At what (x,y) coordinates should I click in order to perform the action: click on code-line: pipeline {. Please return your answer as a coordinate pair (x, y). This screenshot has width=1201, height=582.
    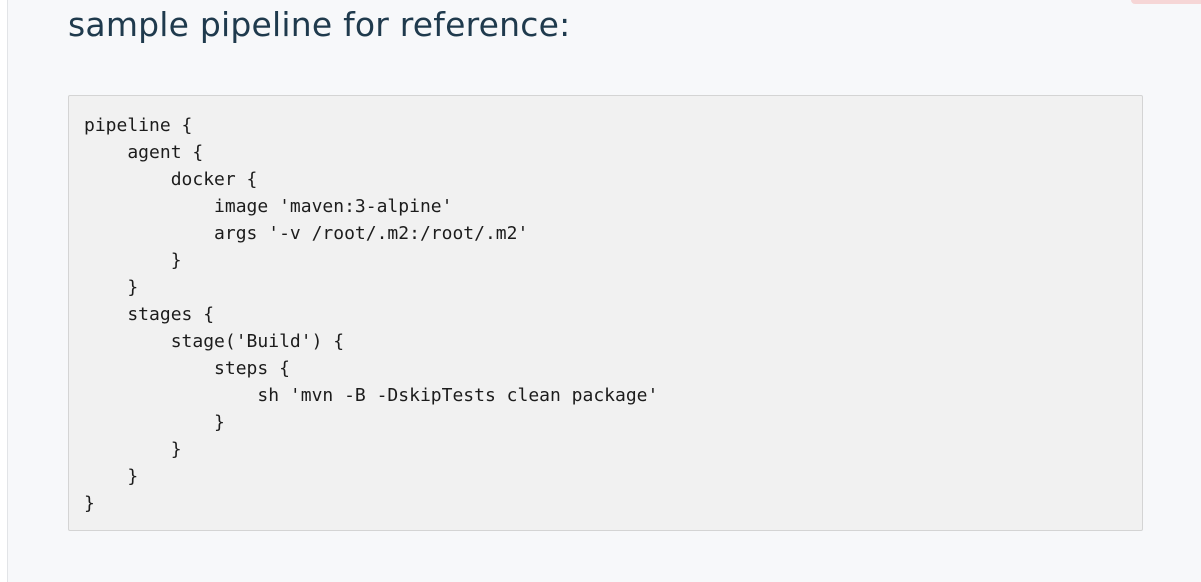
    Looking at the image, I should click on (138, 125).